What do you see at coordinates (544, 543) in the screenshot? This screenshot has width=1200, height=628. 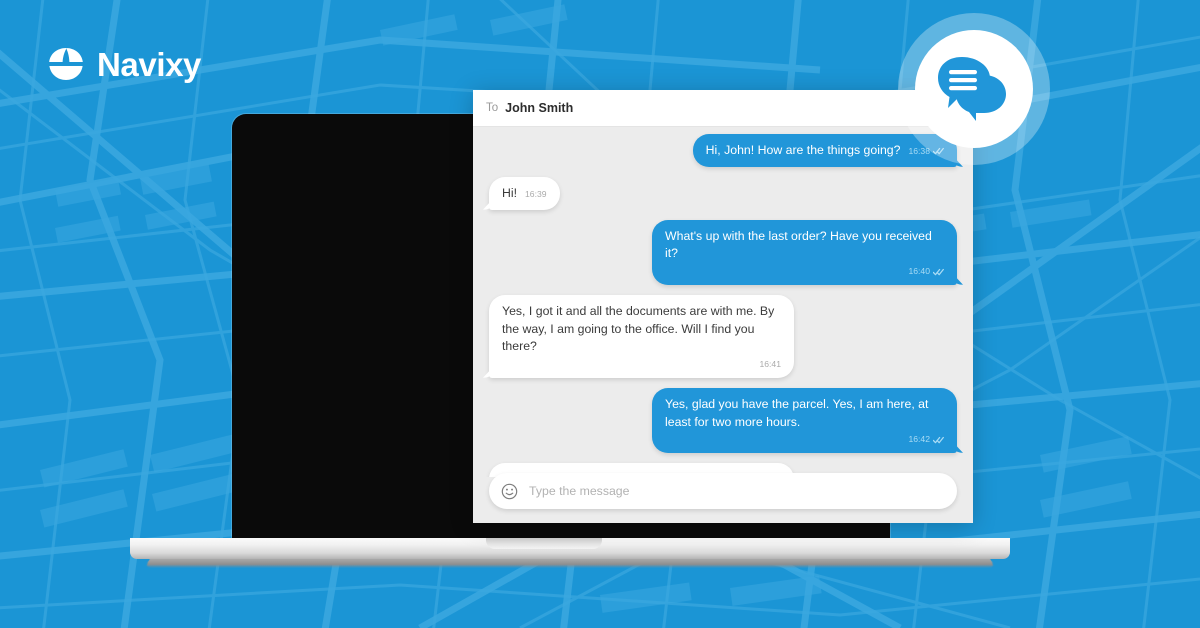 I see `laptop-notch` at bounding box center [544, 543].